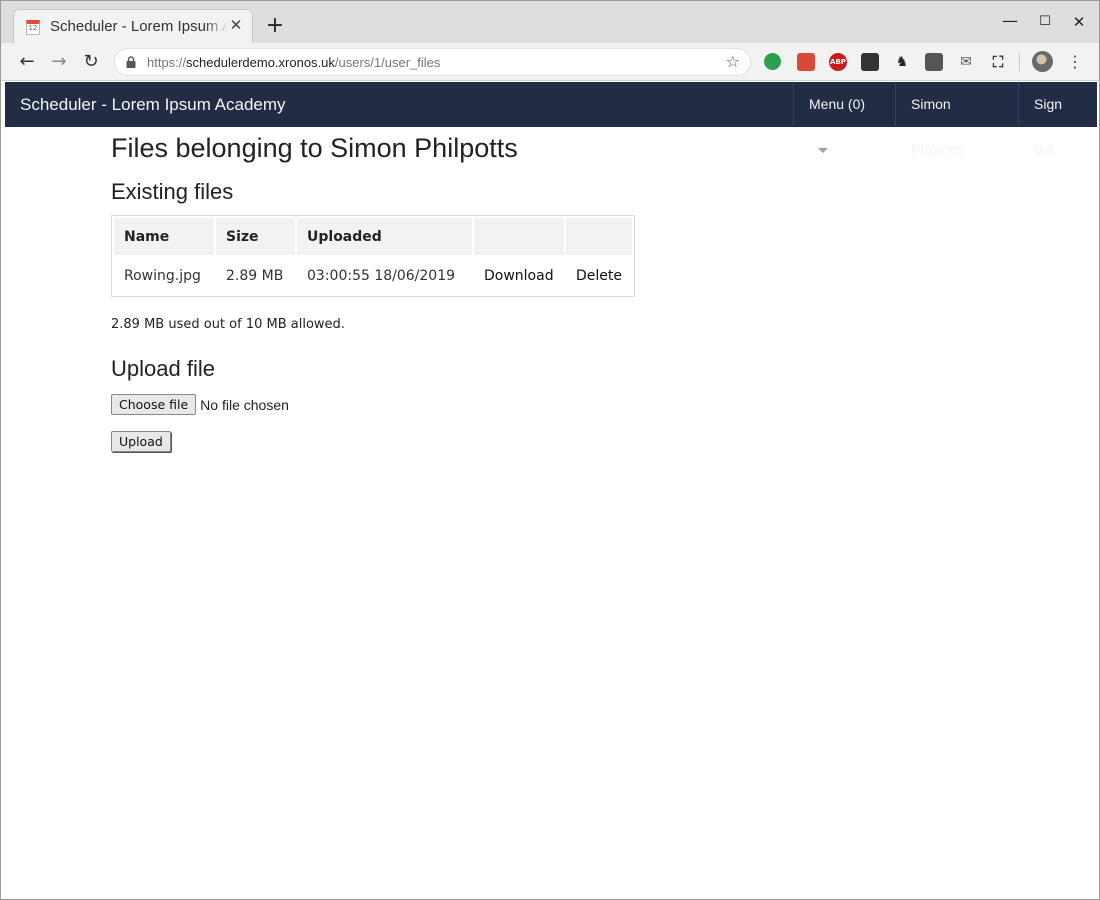 Image resolution: width=1100 pixels, height=900 pixels. I want to click on menu-label: Menu (0), so click(837, 104).